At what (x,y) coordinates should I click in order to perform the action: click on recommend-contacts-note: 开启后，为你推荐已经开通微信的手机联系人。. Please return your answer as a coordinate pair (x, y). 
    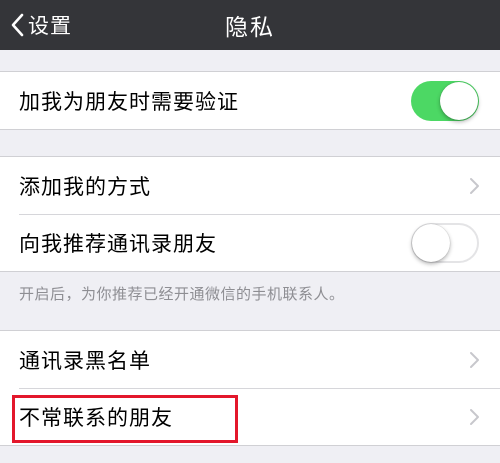
    Looking at the image, I should click on (182, 294).